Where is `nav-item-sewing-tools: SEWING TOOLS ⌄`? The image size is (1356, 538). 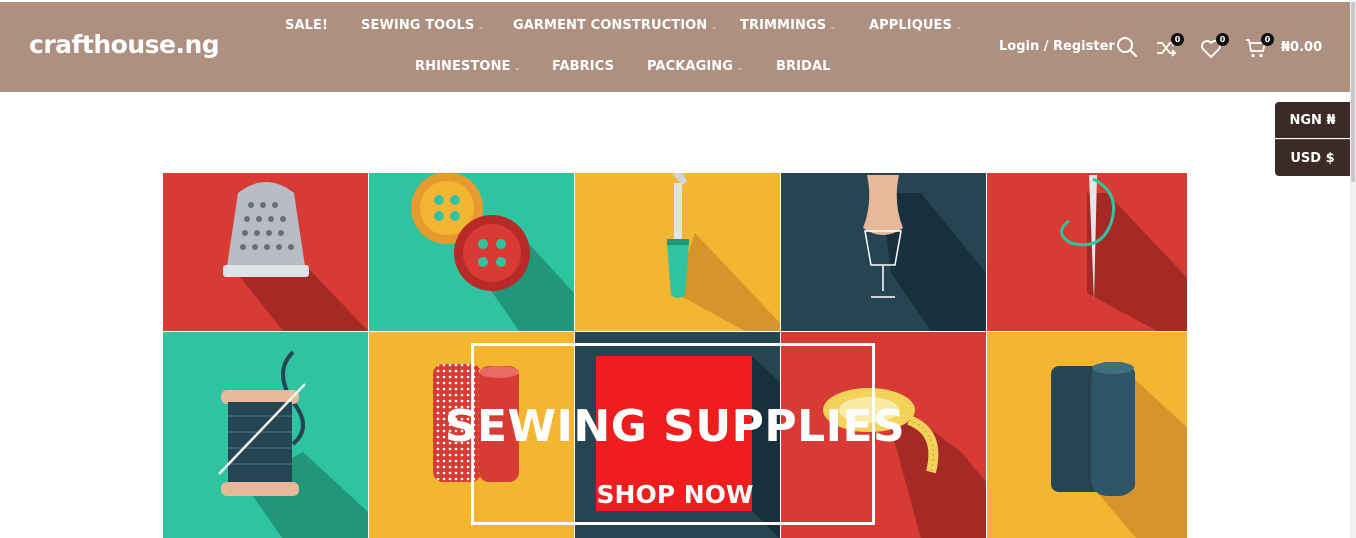 nav-item-sewing-tools: SEWING TOOLS ⌄ is located at coordinates (423, 25).